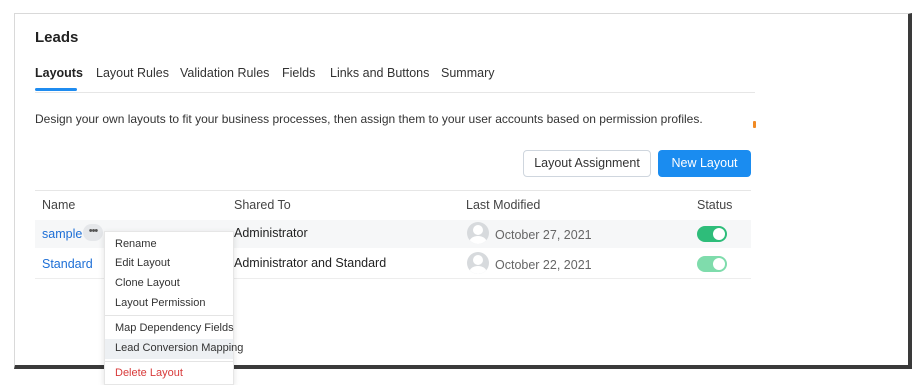 The image size is (920, 385). What do you see at coordinates (467, 73) in the screenshot?
I see `tab-summary: Summary` at bounding box center [467, 73].